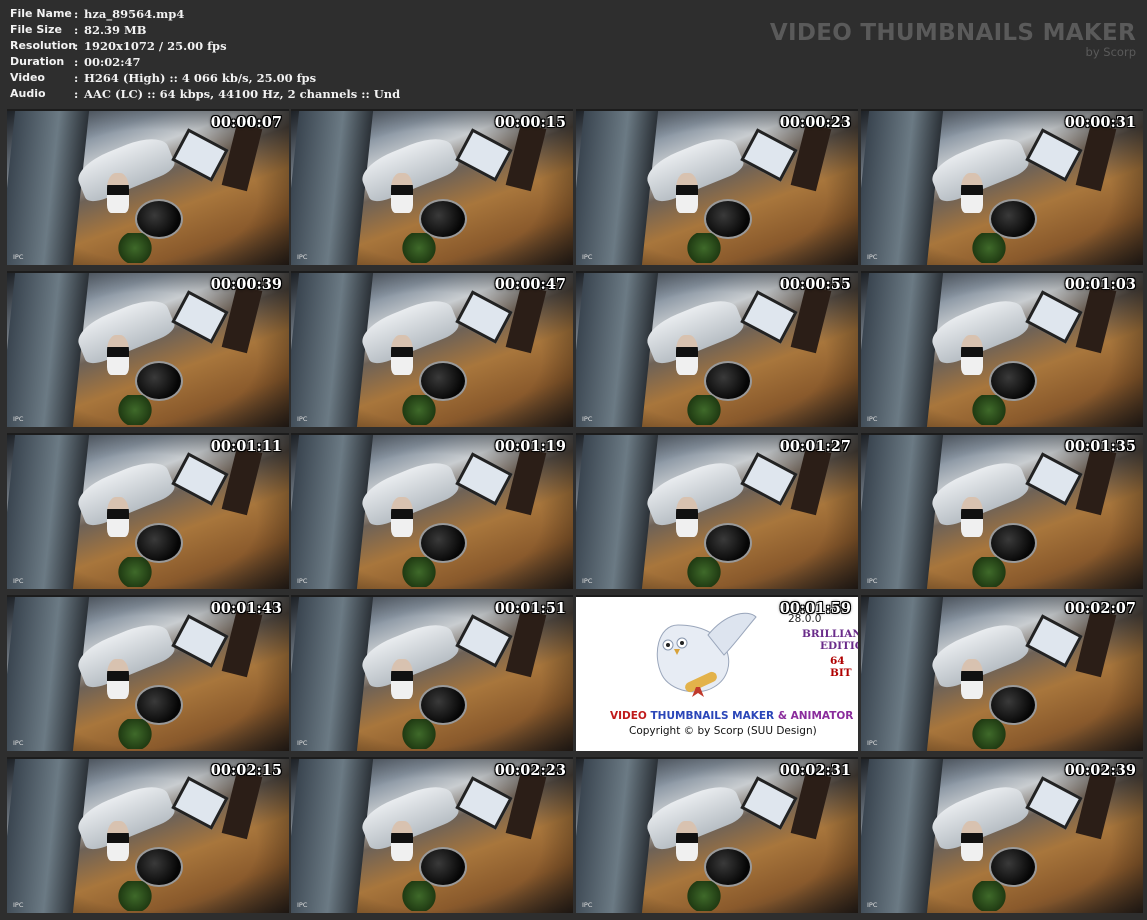 The width and height of the screenshot is (1147, 920). Describe the element at coordinates (717, 511) in the screenshot. I see `thumbnail-frame: IPC 00:01:27` at that location.